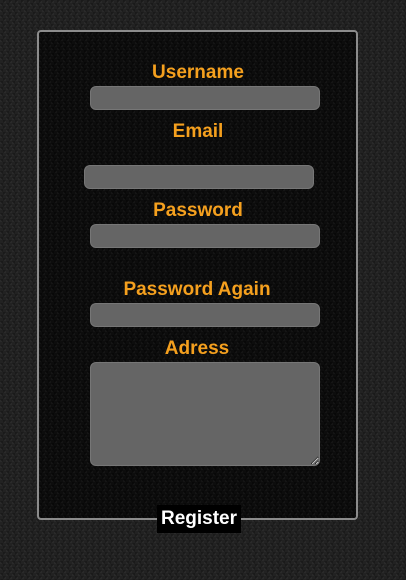  What do you see at coordinates (205, 98) in the screenshot?
I see `username-input` at bounding box center [205, 98].